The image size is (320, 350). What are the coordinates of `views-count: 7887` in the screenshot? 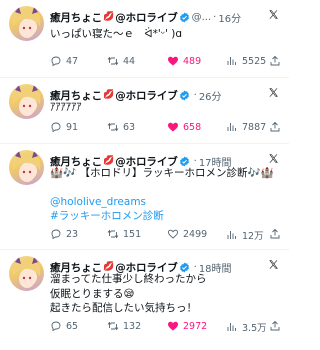 It's located at (254, 127).